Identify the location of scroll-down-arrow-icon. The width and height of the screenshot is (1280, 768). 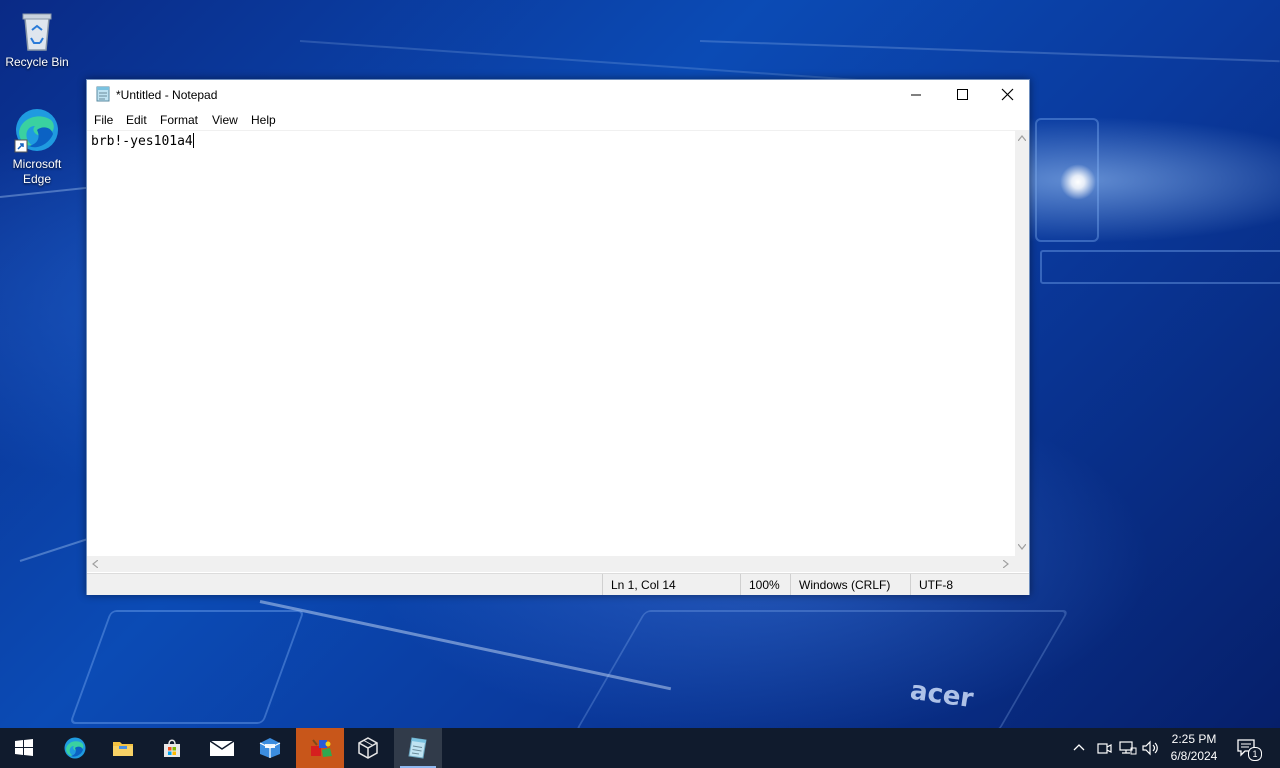
(1022, 547).